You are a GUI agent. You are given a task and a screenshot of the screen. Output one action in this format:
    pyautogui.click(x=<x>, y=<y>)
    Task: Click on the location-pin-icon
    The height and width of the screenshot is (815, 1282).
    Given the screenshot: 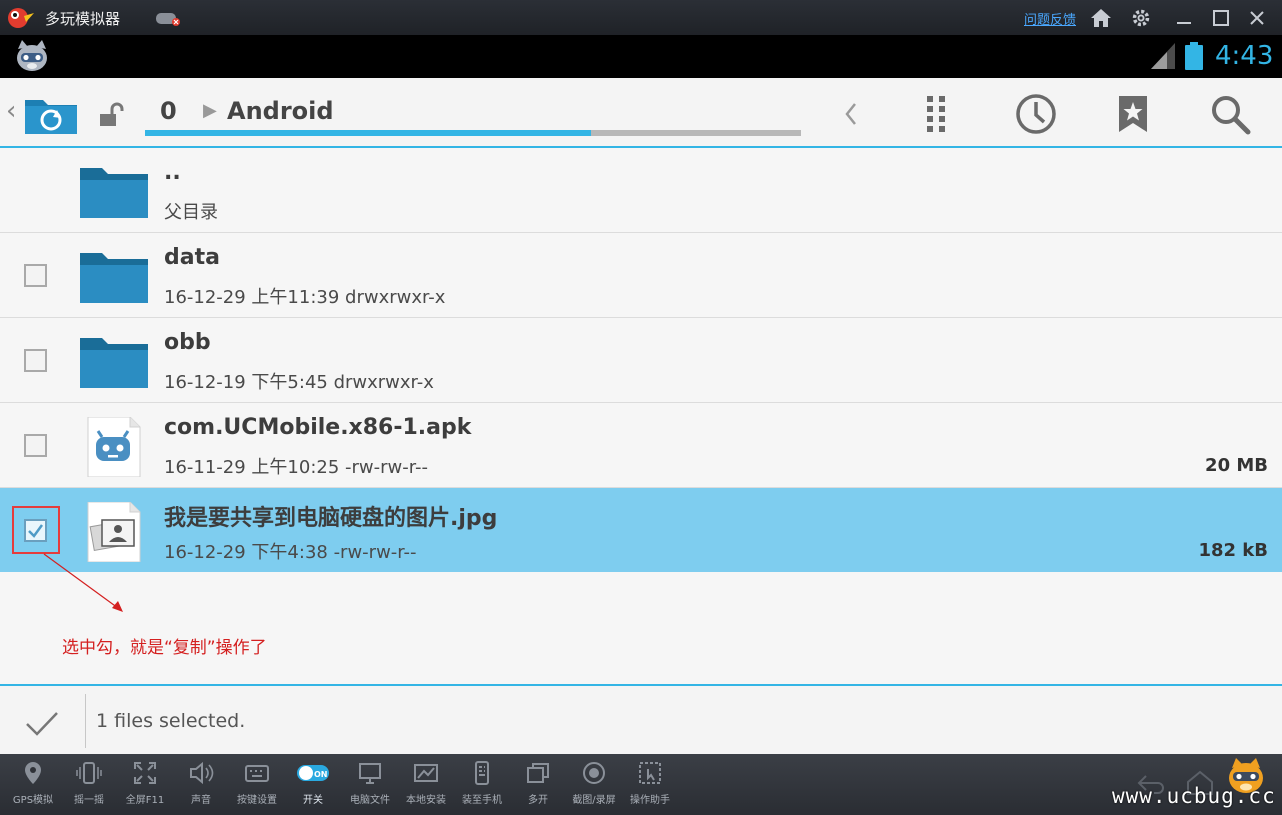 What is the action you would take?
    pyautogui.click(x=33, y=773)
    